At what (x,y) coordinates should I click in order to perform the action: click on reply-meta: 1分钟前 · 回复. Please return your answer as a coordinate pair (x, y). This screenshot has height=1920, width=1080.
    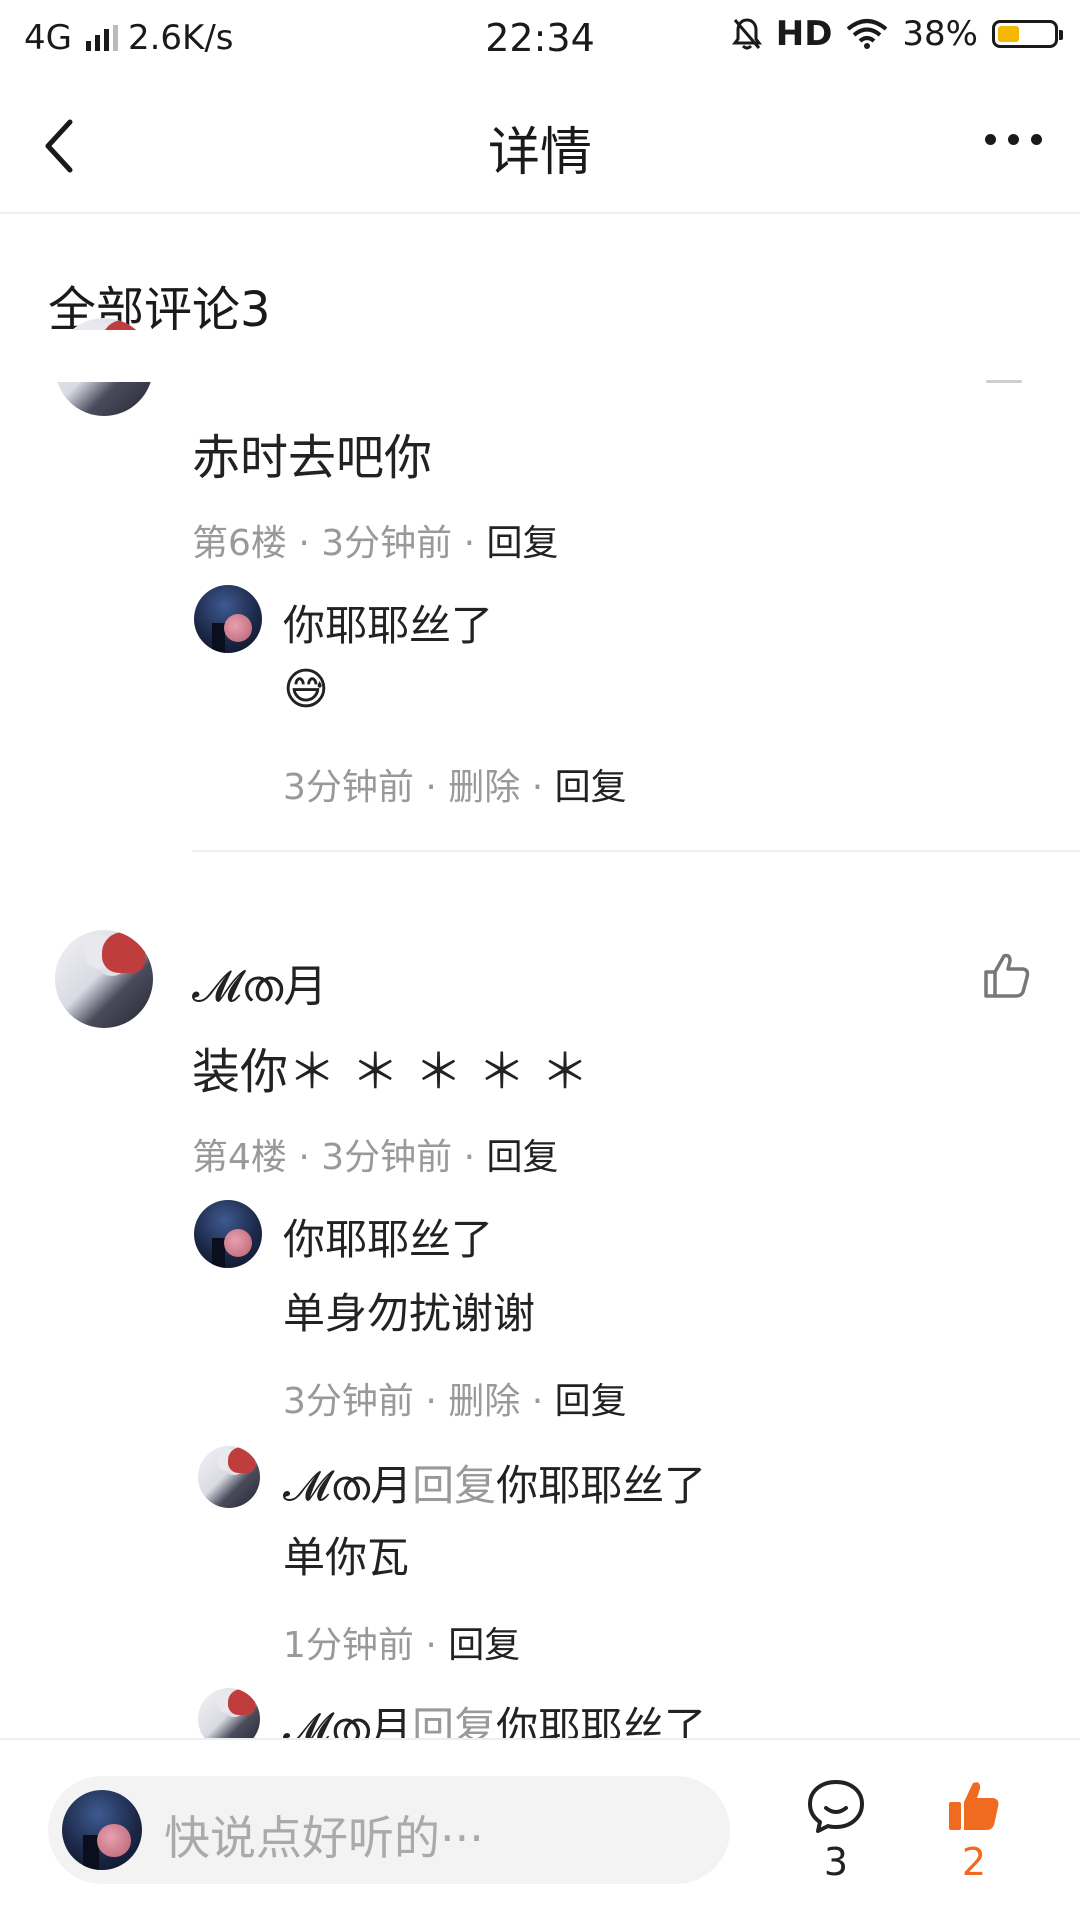
    Looking at the image, I should click on (402, 1645).